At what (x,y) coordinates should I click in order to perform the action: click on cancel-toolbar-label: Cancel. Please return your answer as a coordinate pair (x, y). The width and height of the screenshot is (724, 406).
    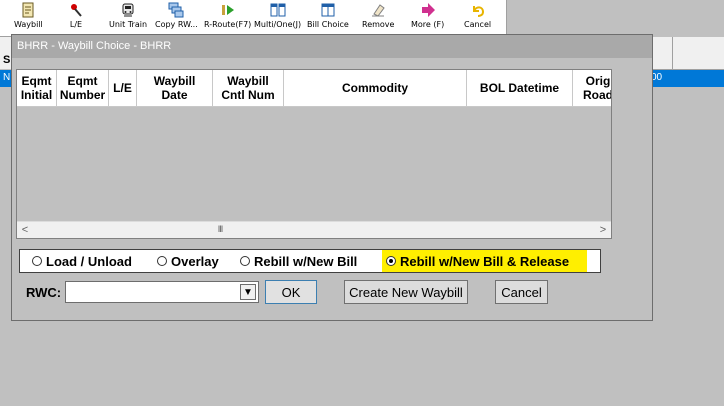
    Looking at the image, I should click on (478, 24).